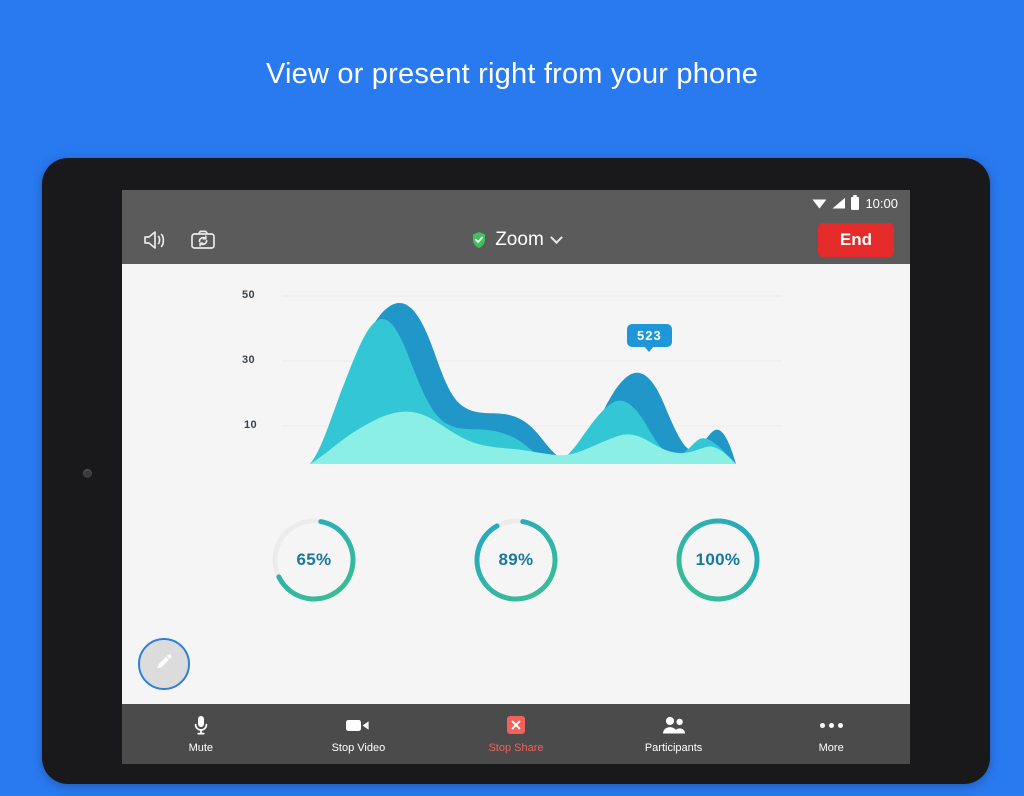  I want to click on annotate-button, so click(164, 664).